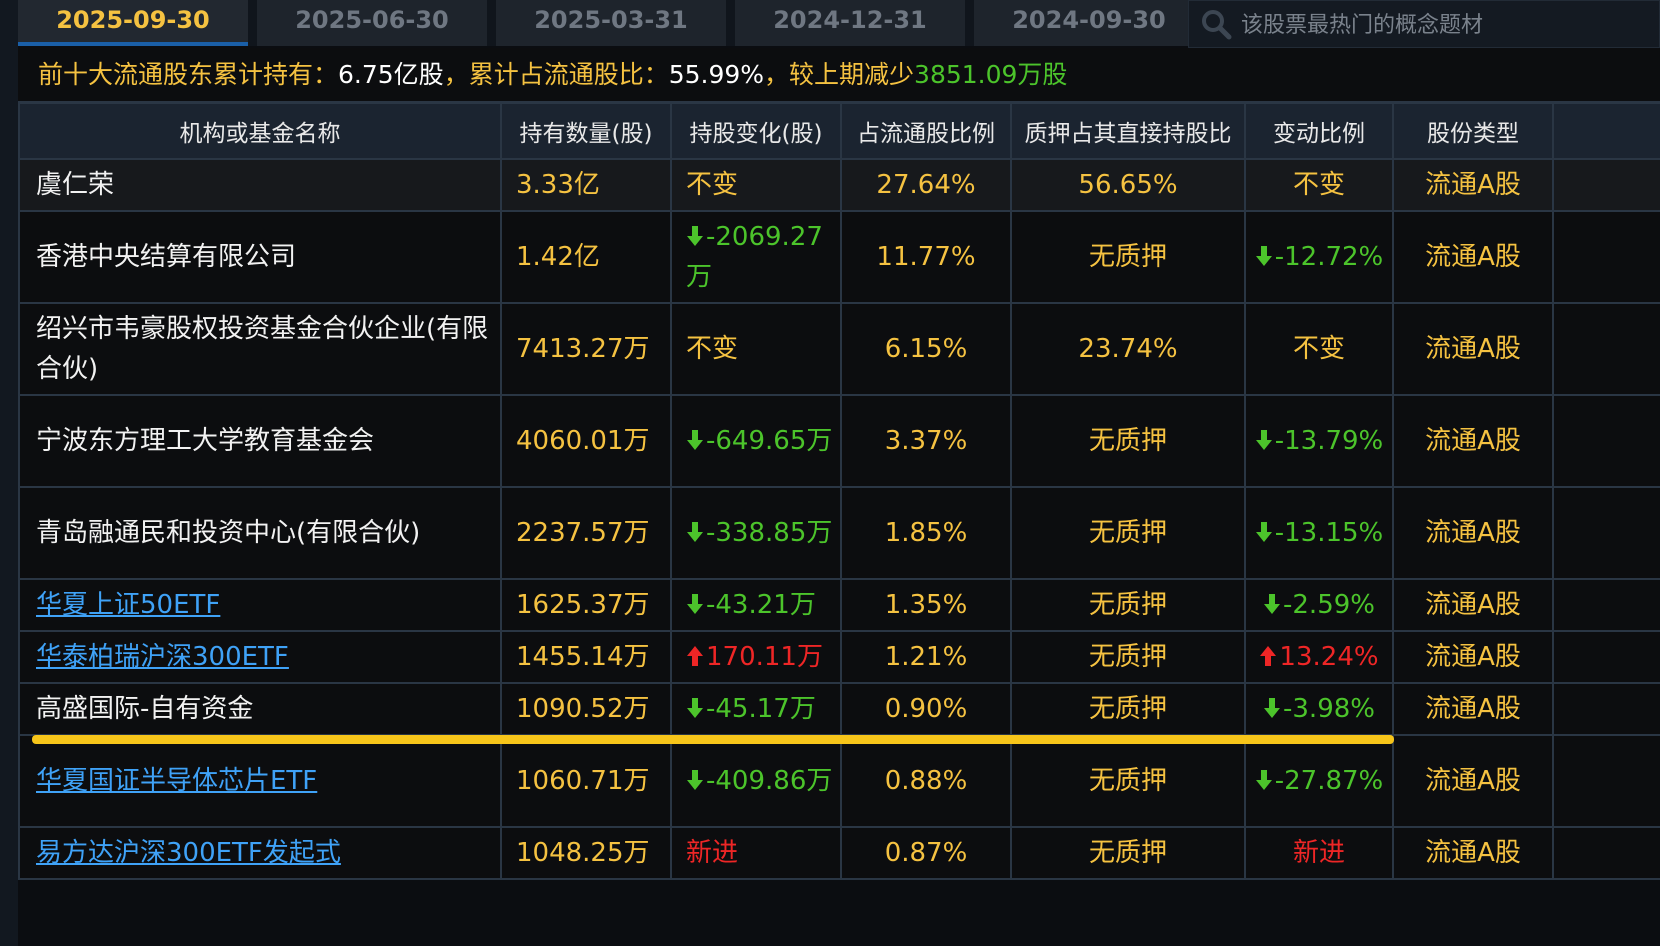 Image resolution: width=1660 pixels, height=946 pixels. Describe the element at coordinates (260, 131) in the screenshot. I see `col-header-name: 机构或基金名称` at that location.